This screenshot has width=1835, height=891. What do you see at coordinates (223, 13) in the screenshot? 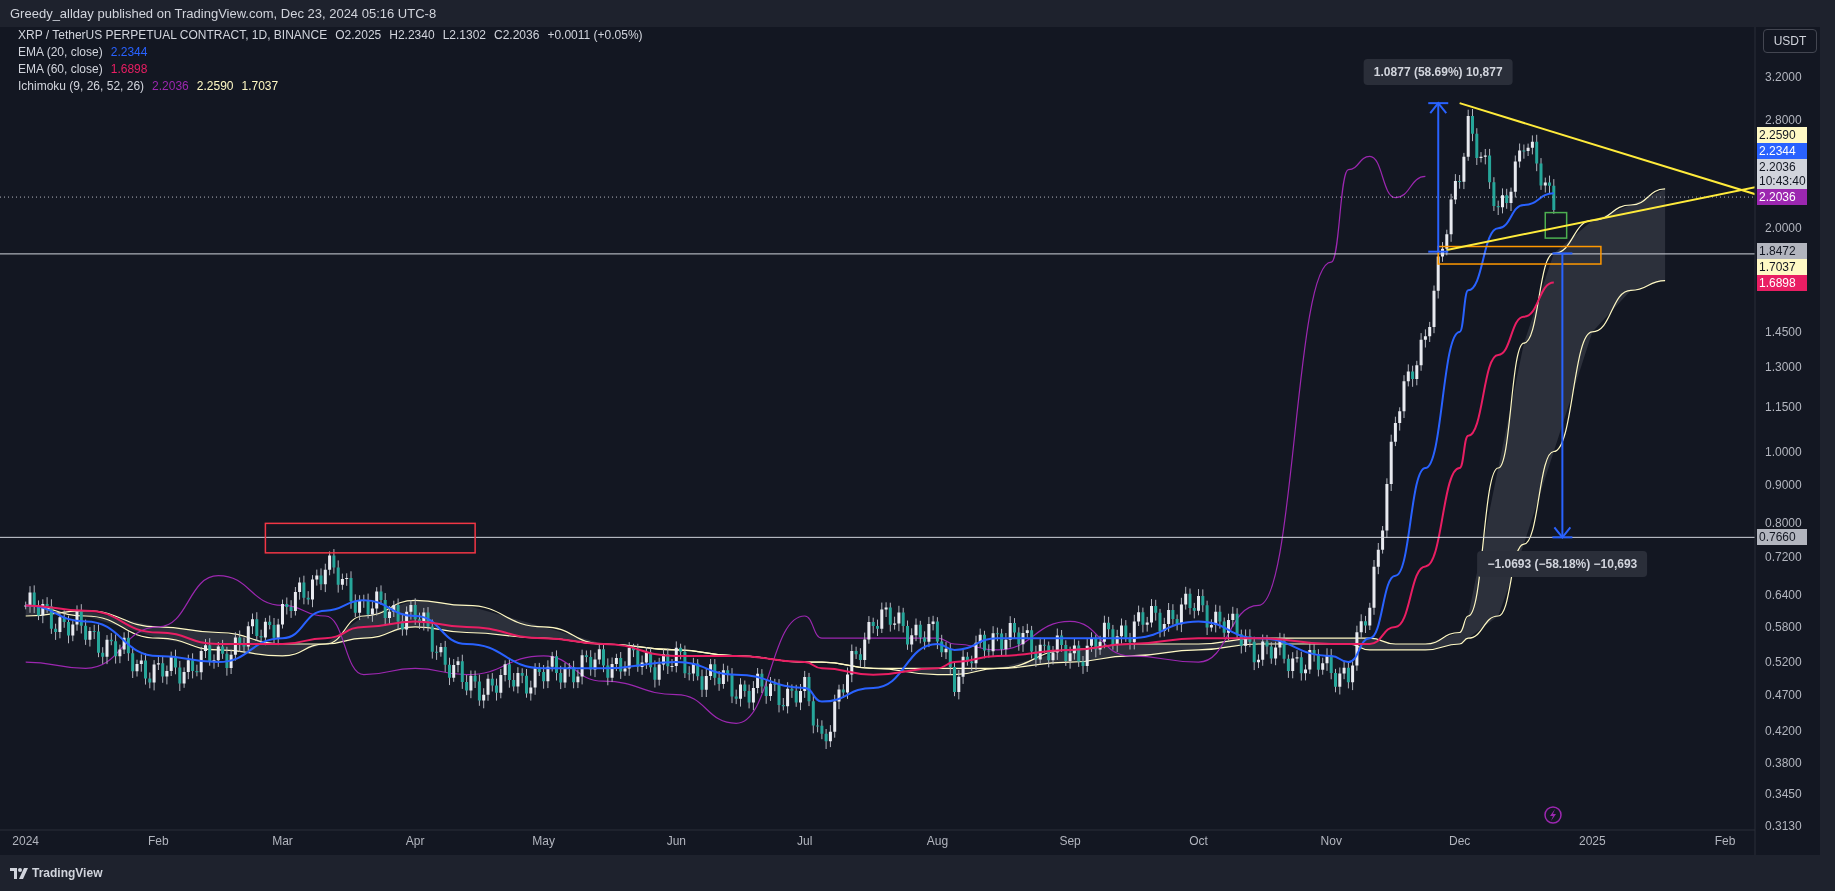
I see `publish-info: Greedy_allday published on TradingView.com, Dec 23, 2024 05:16 UTC-8` at bounding box center [223, 13].